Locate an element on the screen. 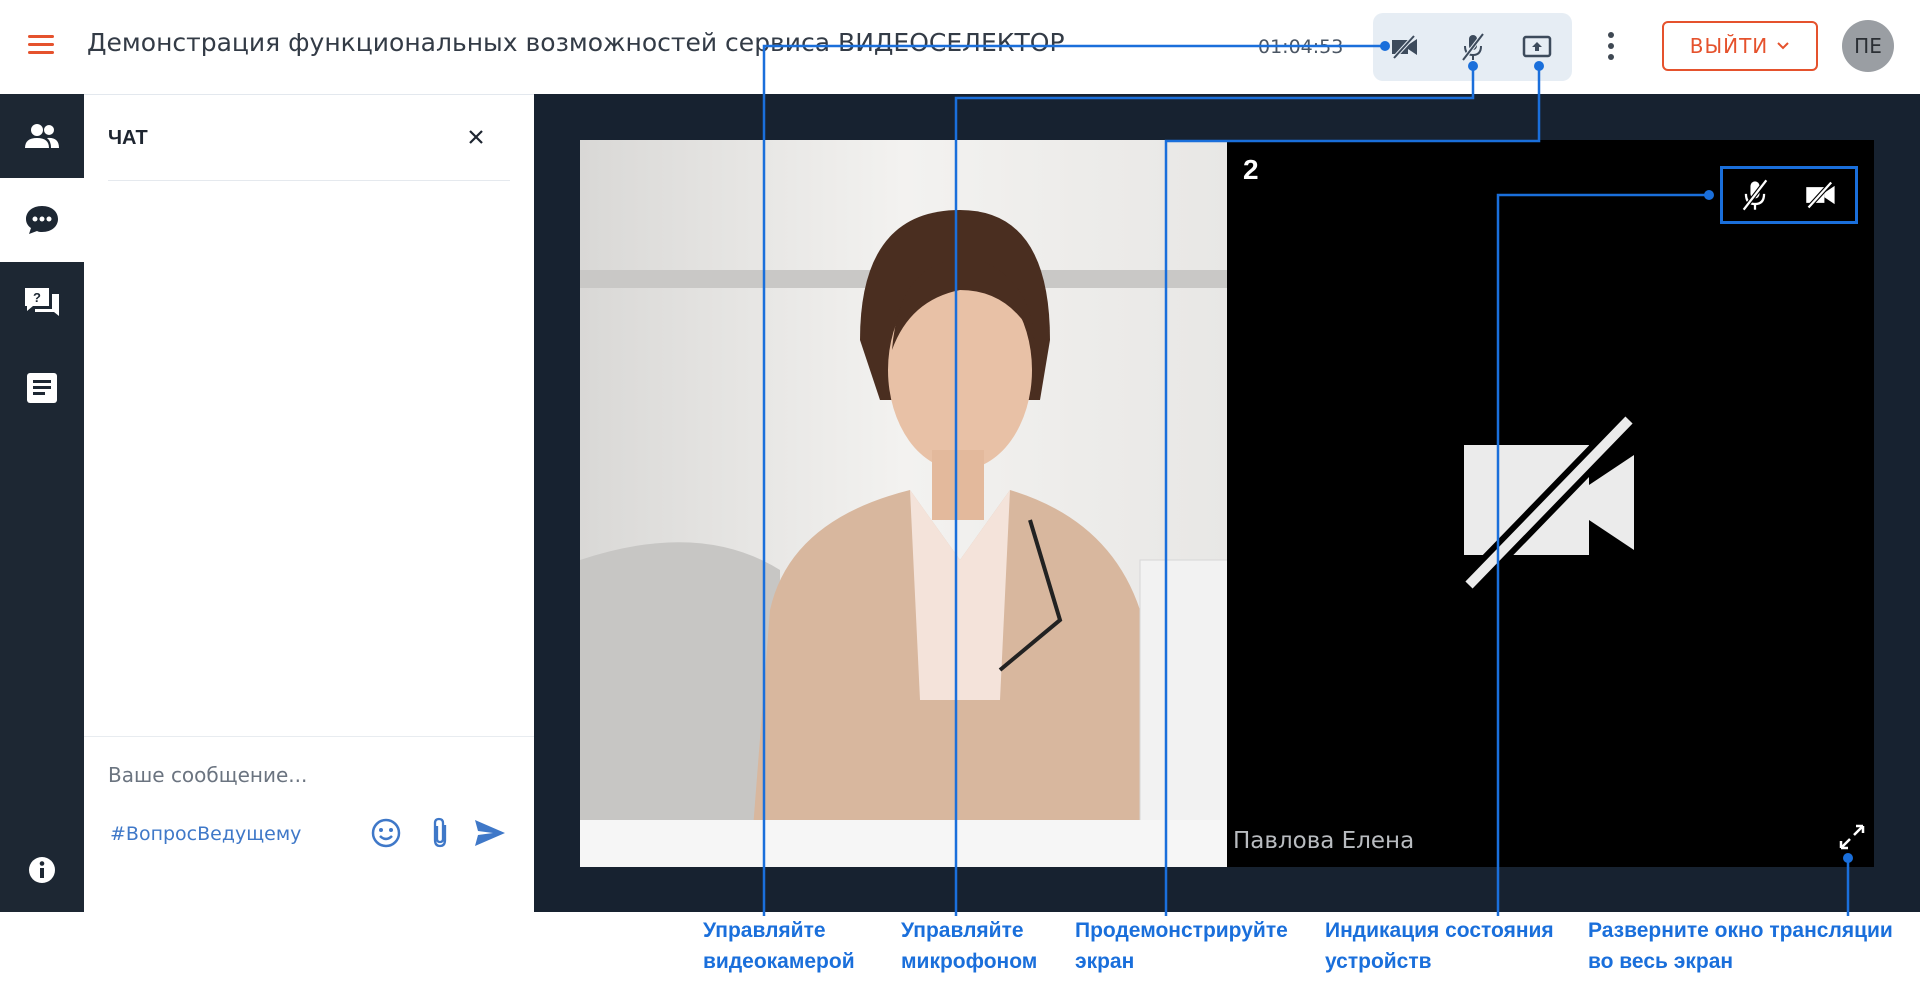 Image resolution: width=1920 pixels, height=981 pixels. chat-icon is located at coordinates (42, 220).